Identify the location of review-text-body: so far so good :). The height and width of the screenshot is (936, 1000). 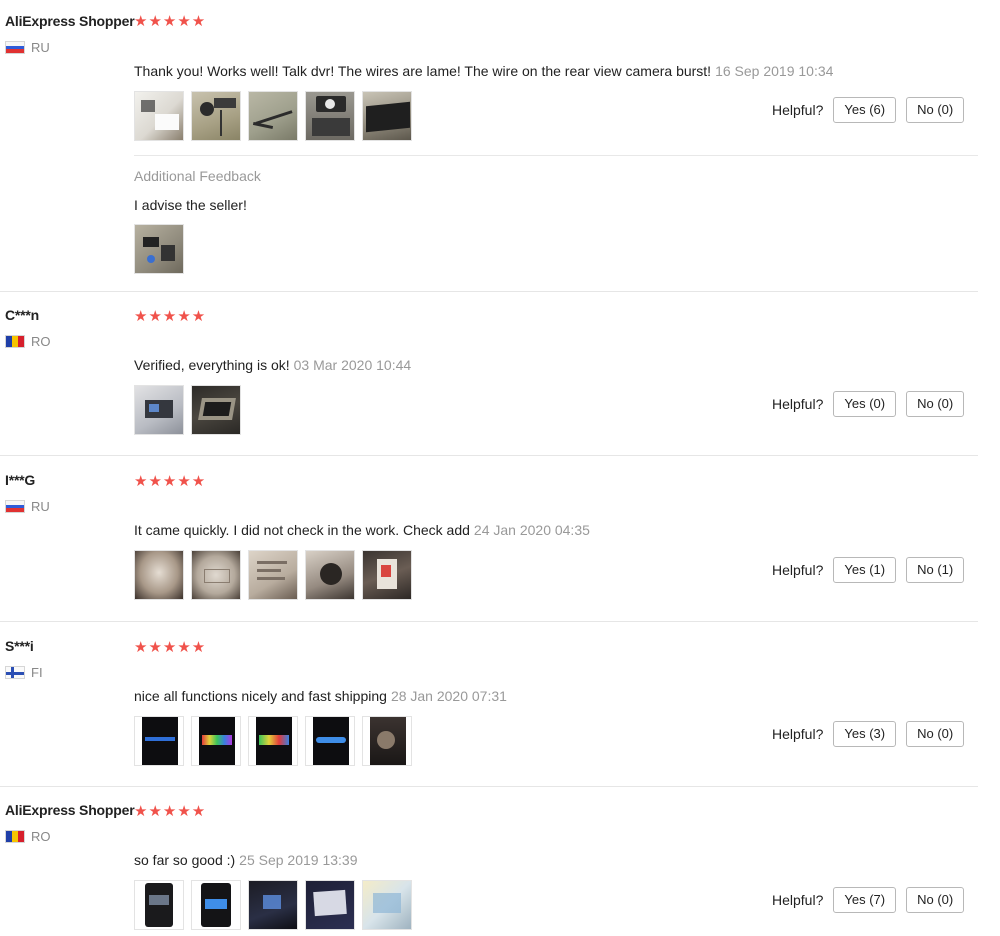
(185, 860).